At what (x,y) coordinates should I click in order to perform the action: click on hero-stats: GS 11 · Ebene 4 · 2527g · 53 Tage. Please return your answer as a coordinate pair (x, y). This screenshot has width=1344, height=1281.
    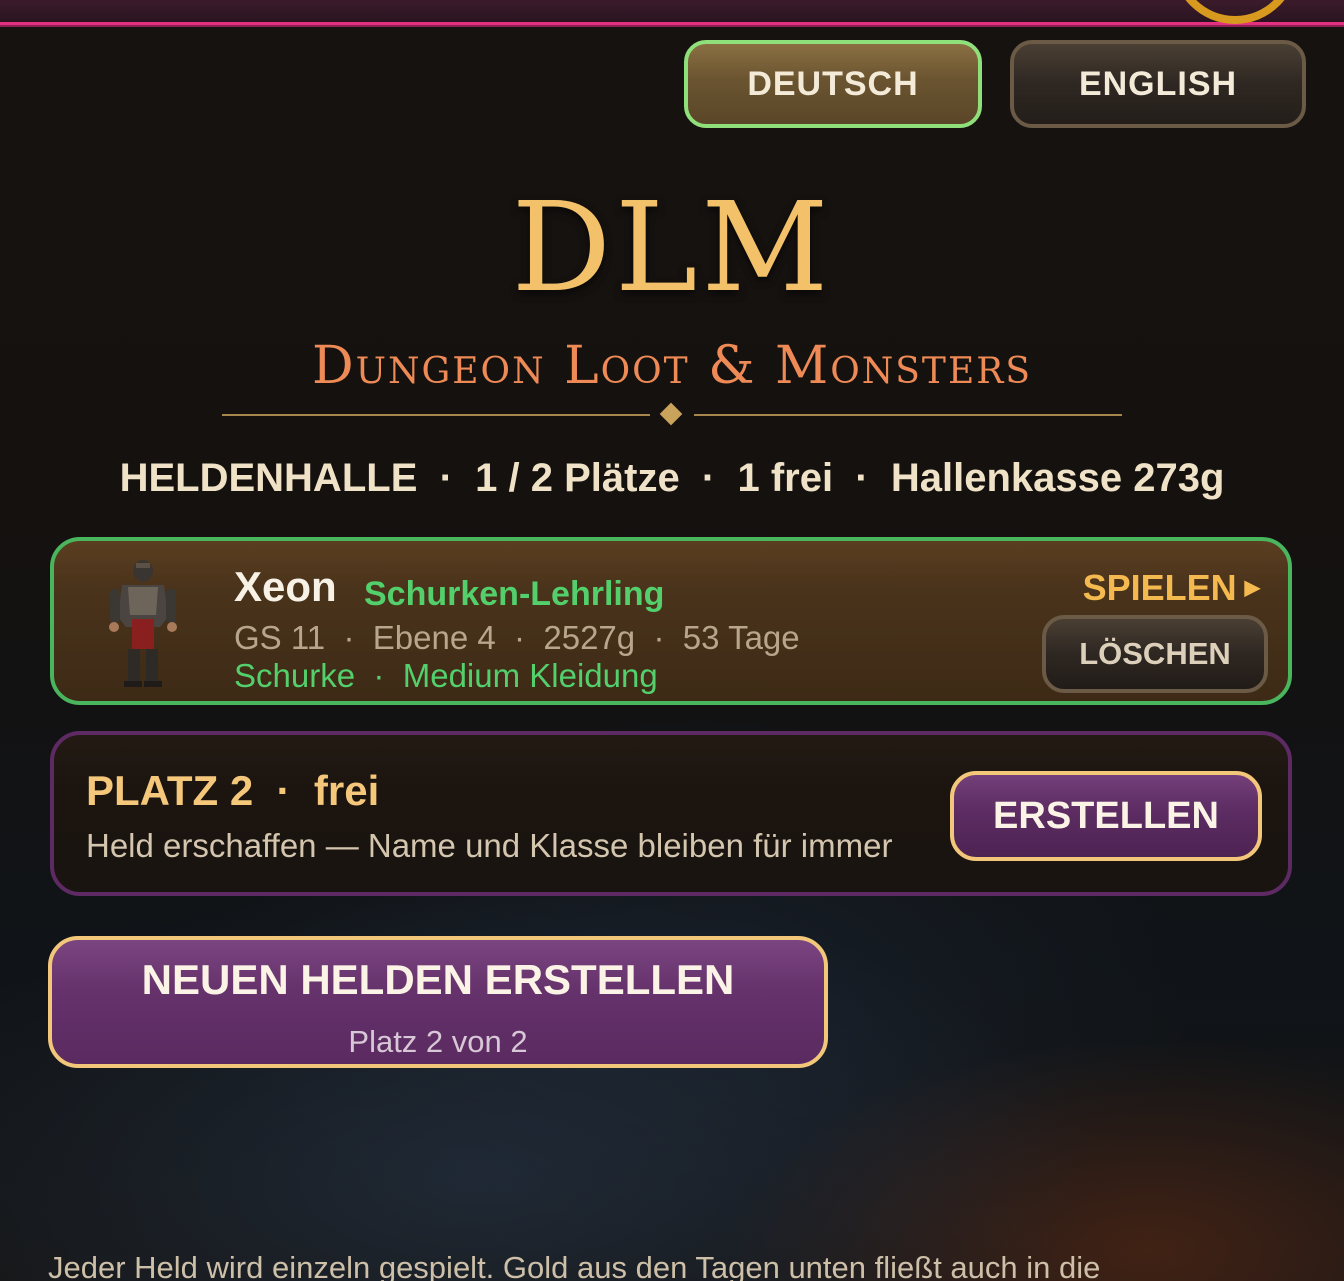
    Looking at the image, I should click on (517, 637).